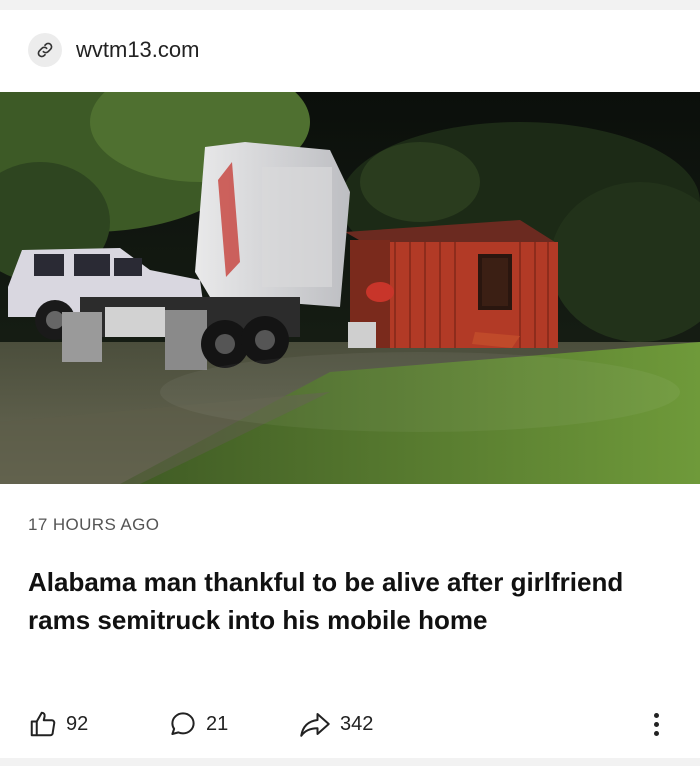  I want to click on like-count: 92, so click(77, 723).